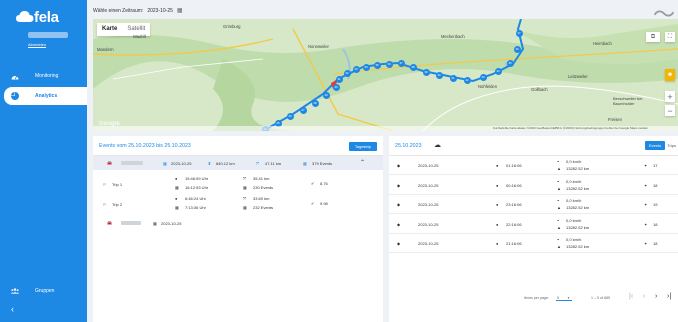 The height and width of the screenshot is (322, 678). What do you see at coordinates (290, 116) in the screenshot?
I see `route-marker: 26` at bounding box center [290, 116].